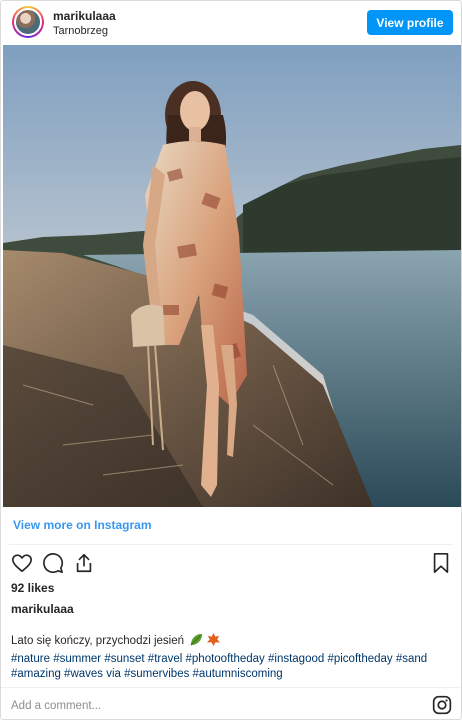 This screenshot has height=720, width=462. Describe the element at coordinates (98, 641) in the screenshot. I see `caption-text: Lato się kończy, przychodzi jesień` at that location.